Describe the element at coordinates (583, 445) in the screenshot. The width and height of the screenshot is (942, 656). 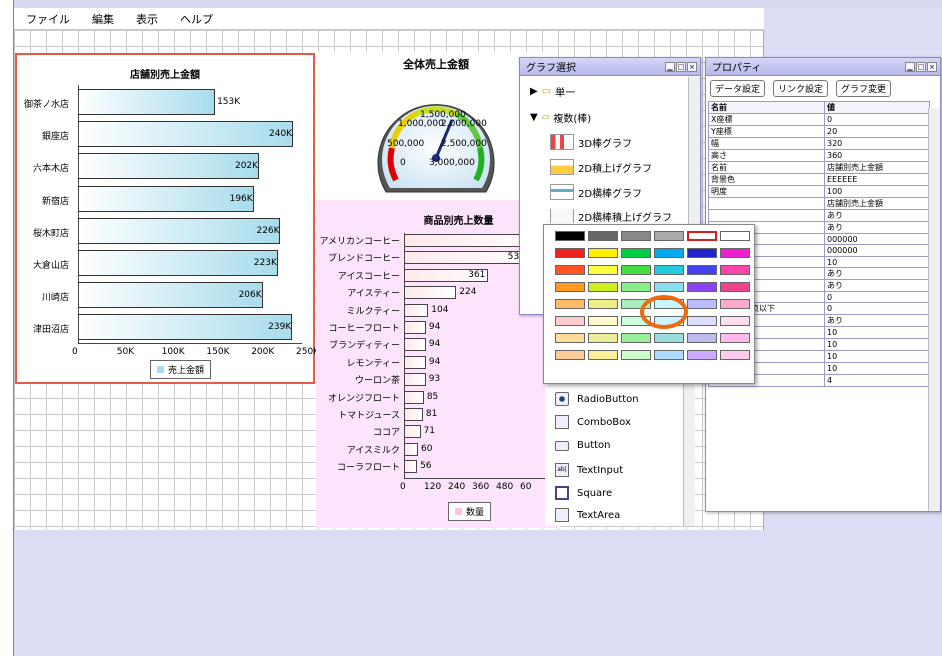
I see `tool-button: Button` at that location.